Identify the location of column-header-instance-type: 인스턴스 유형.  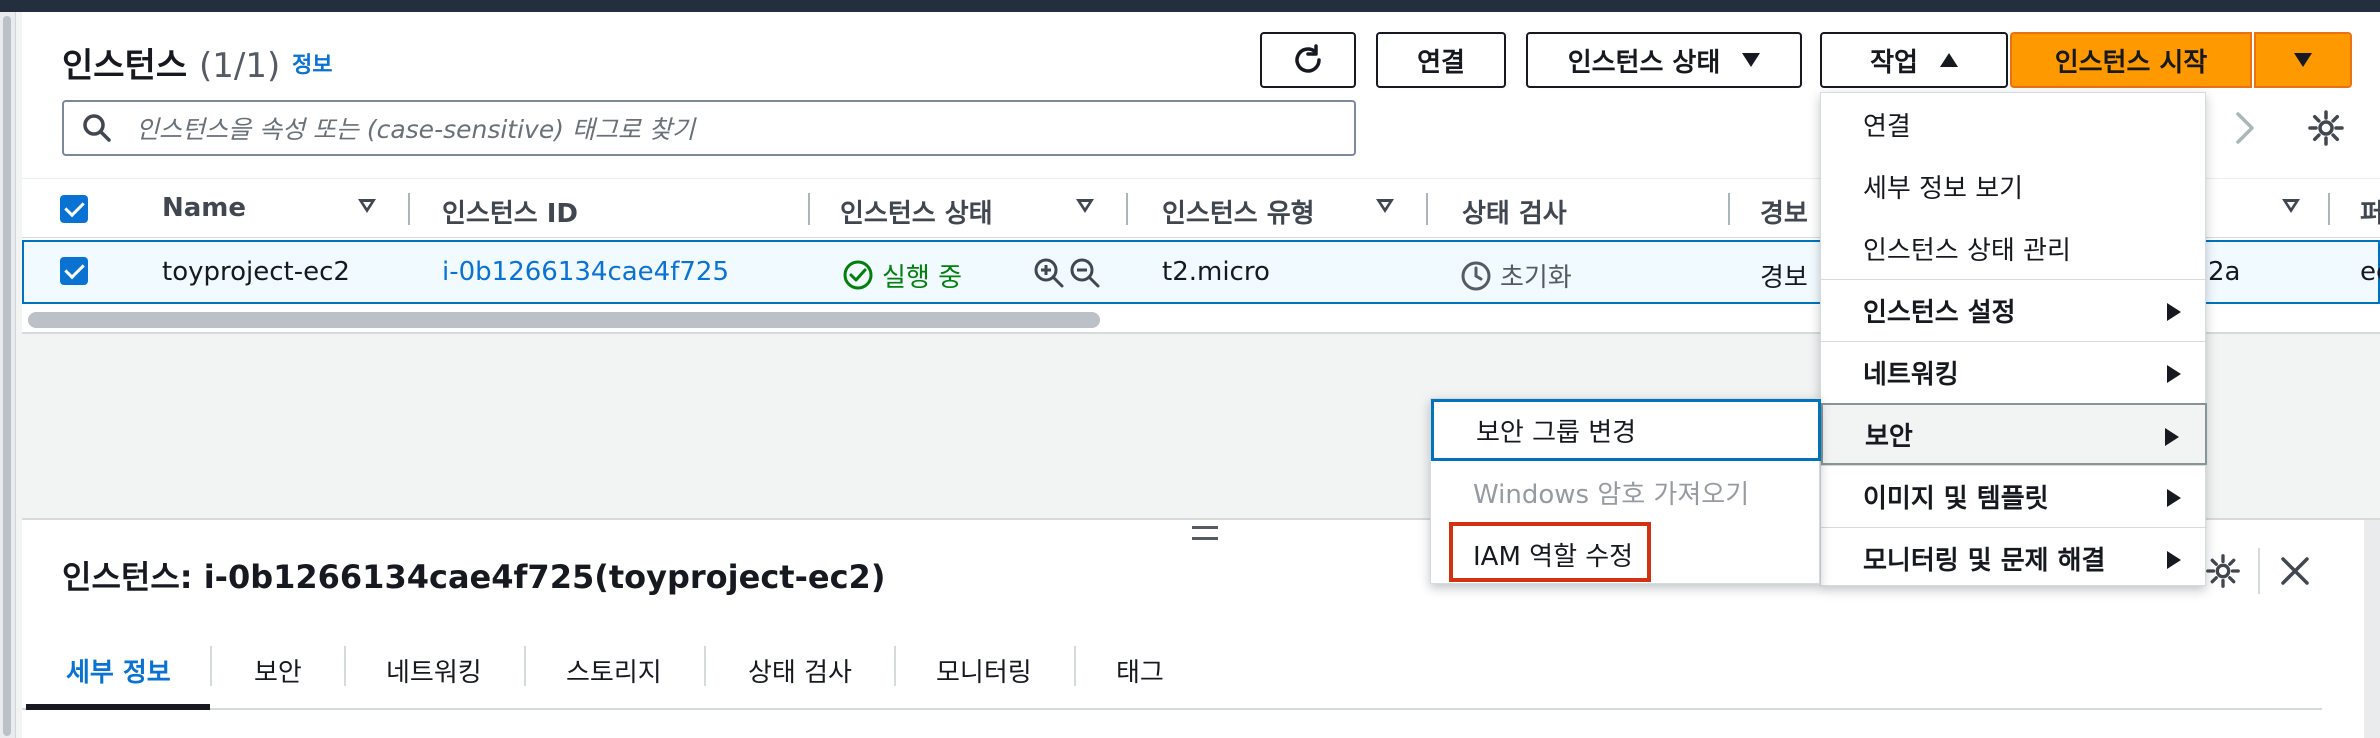
(1238, 211).